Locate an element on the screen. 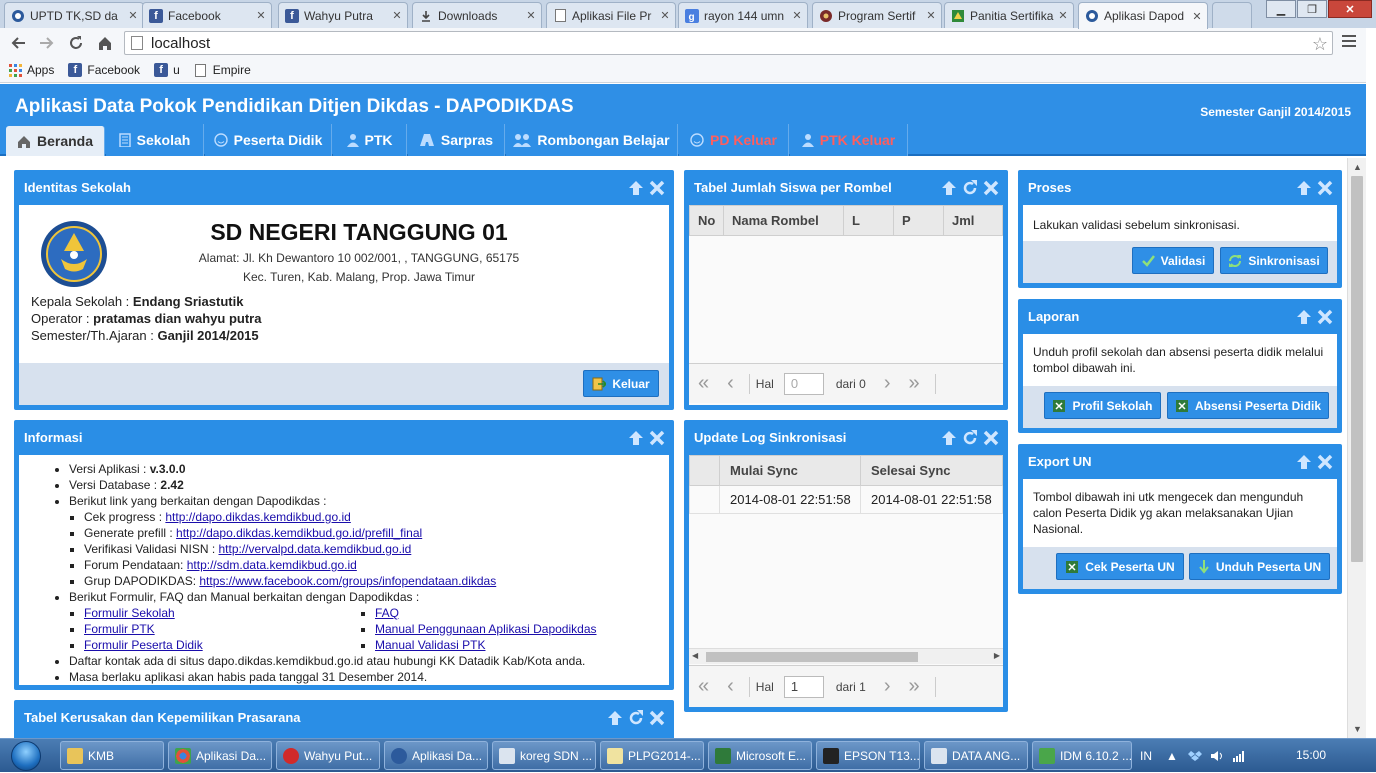 The height and width of the screenshot is (773, 1376). home-button is located at coordinates (105, 43).